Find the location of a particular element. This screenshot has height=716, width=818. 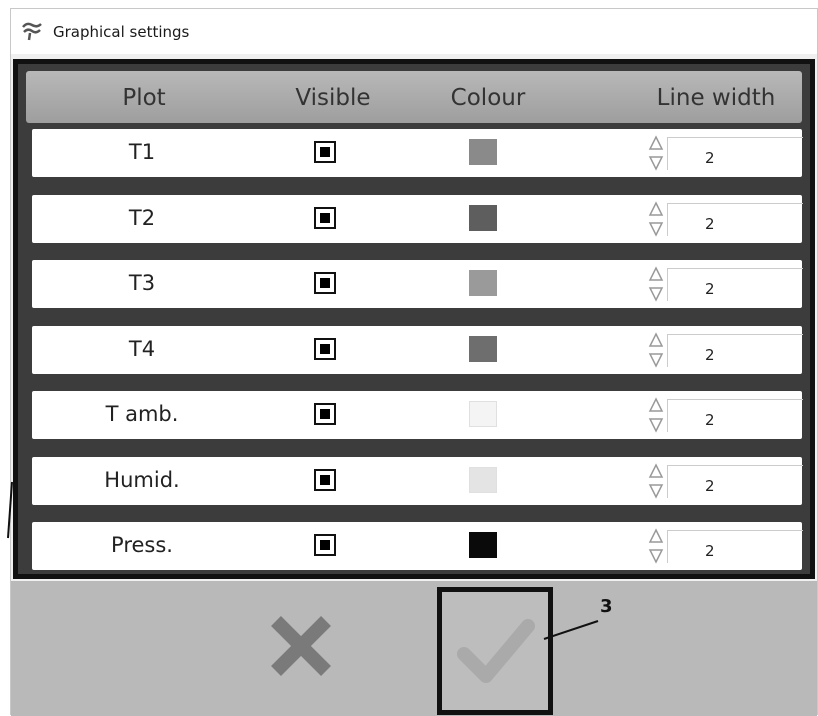

confirm-button is located at coordinates (495, 651).